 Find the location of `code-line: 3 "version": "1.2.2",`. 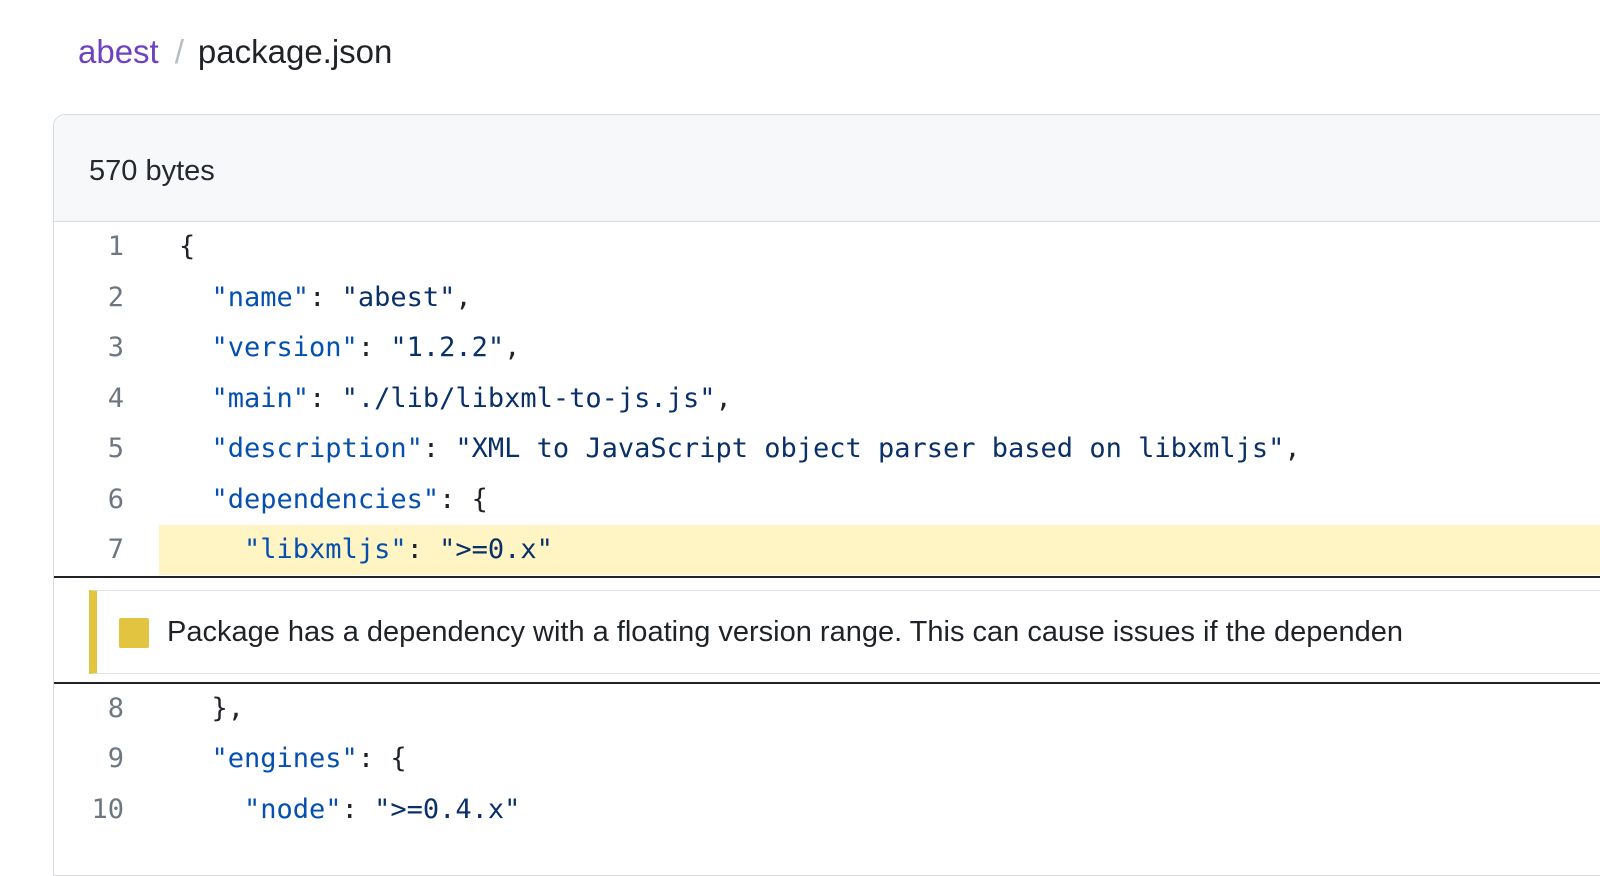

code-line: 3 "version": "1.2.2", is located at coordinates (827, 348).